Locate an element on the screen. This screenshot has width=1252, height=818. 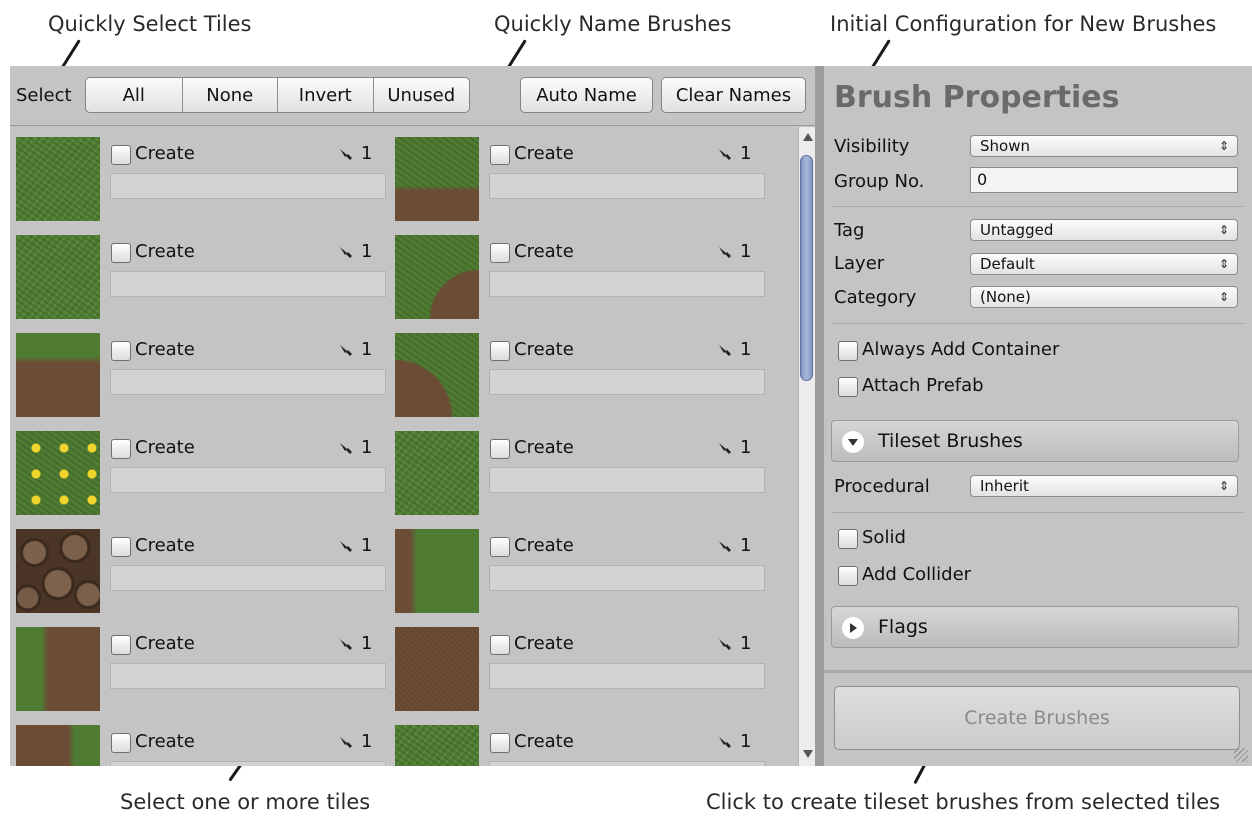
select-invert-button: Invert is located at coordinates (326, 95).